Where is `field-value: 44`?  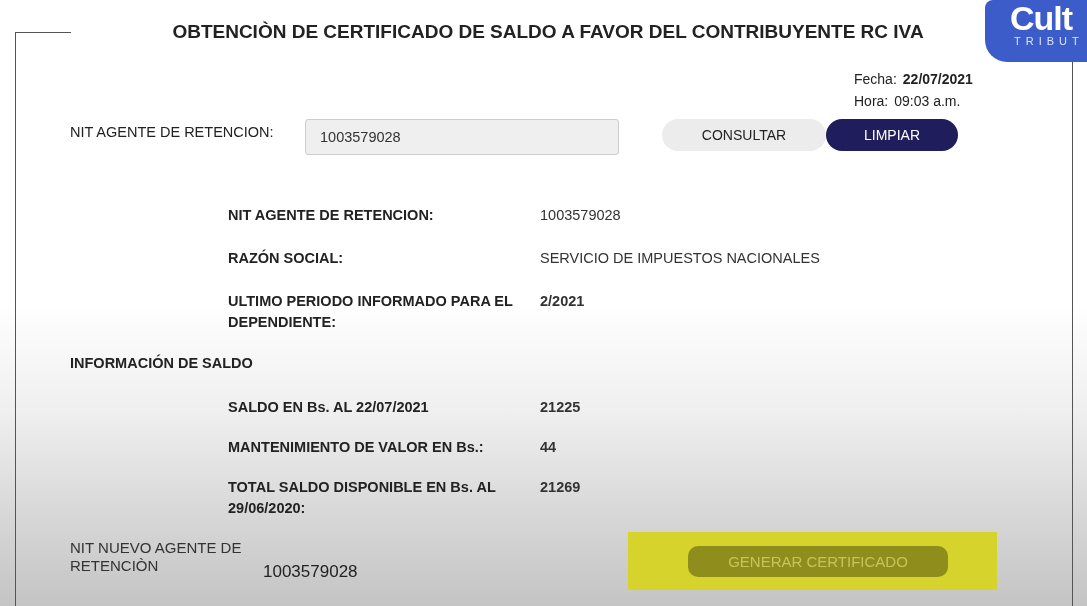
field-value: 44 is located at coordinates (548, 447).